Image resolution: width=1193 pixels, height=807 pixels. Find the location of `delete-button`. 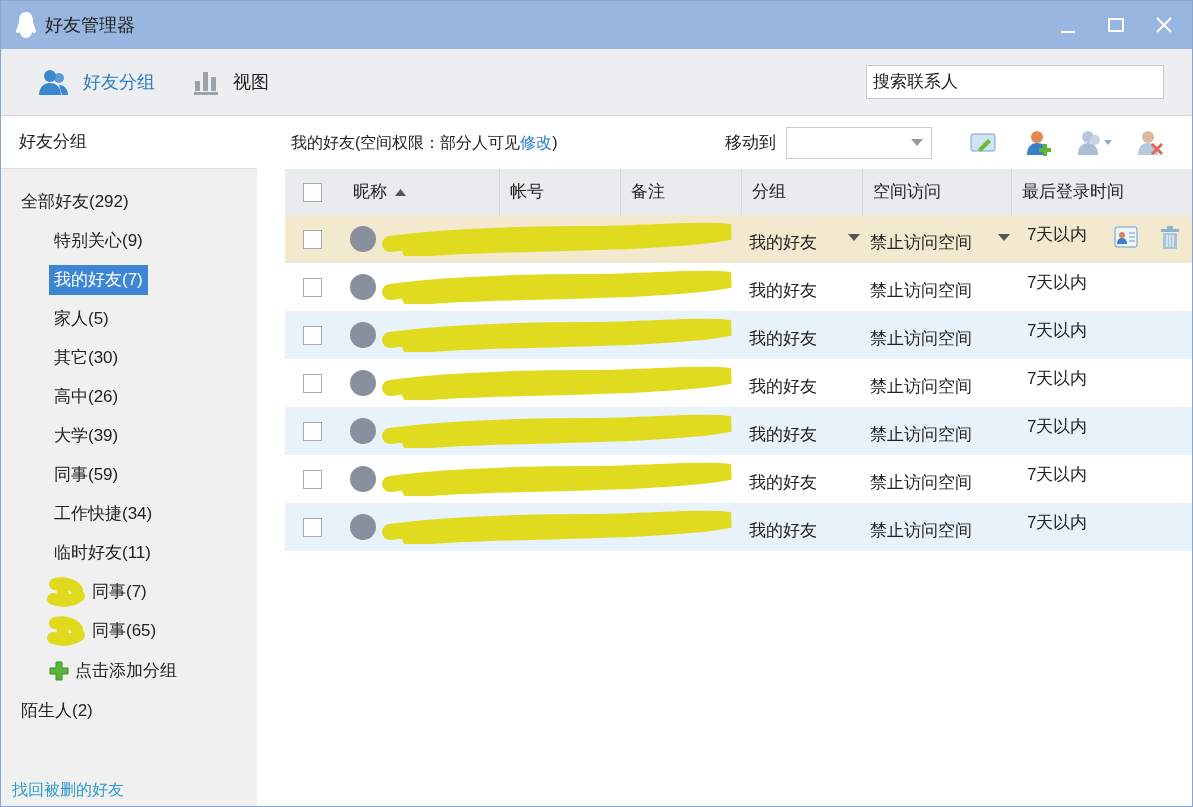

delete-button is located at coordinates (1170, 238).